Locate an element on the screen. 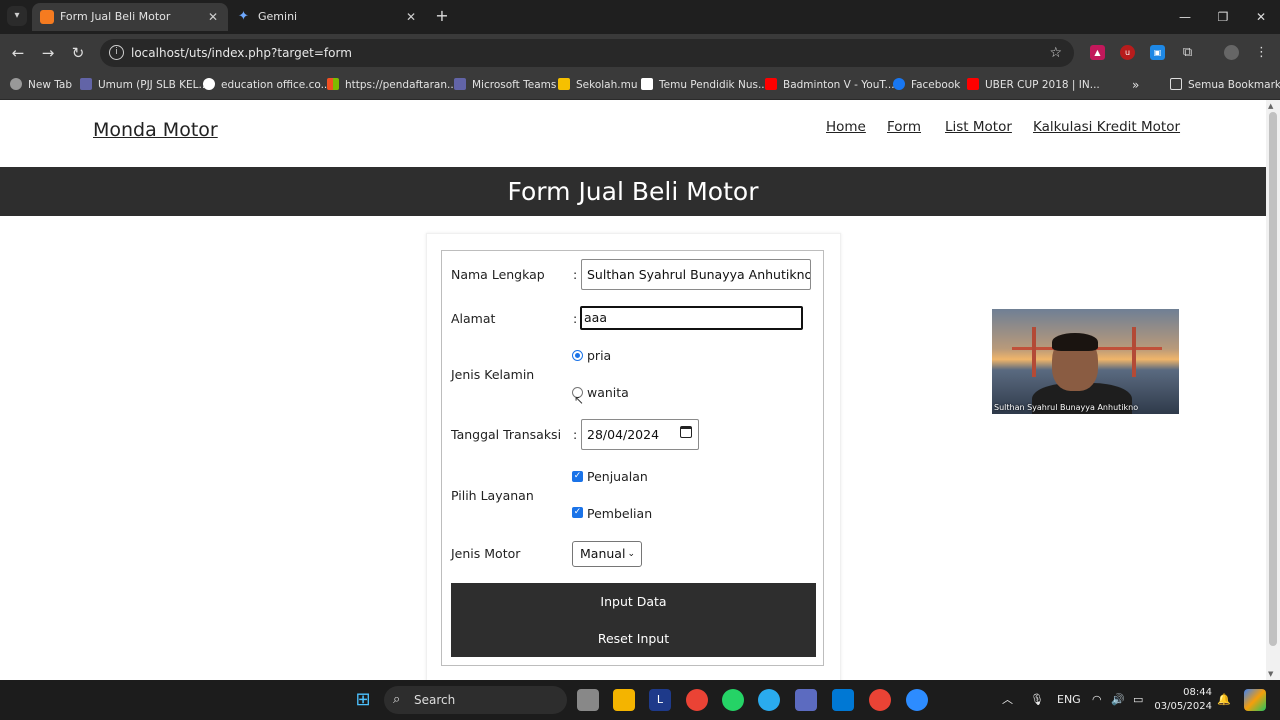 The height and width of the screenshot is (720, 1280). sekolahmu-icon is located at coordinates (564, 84).